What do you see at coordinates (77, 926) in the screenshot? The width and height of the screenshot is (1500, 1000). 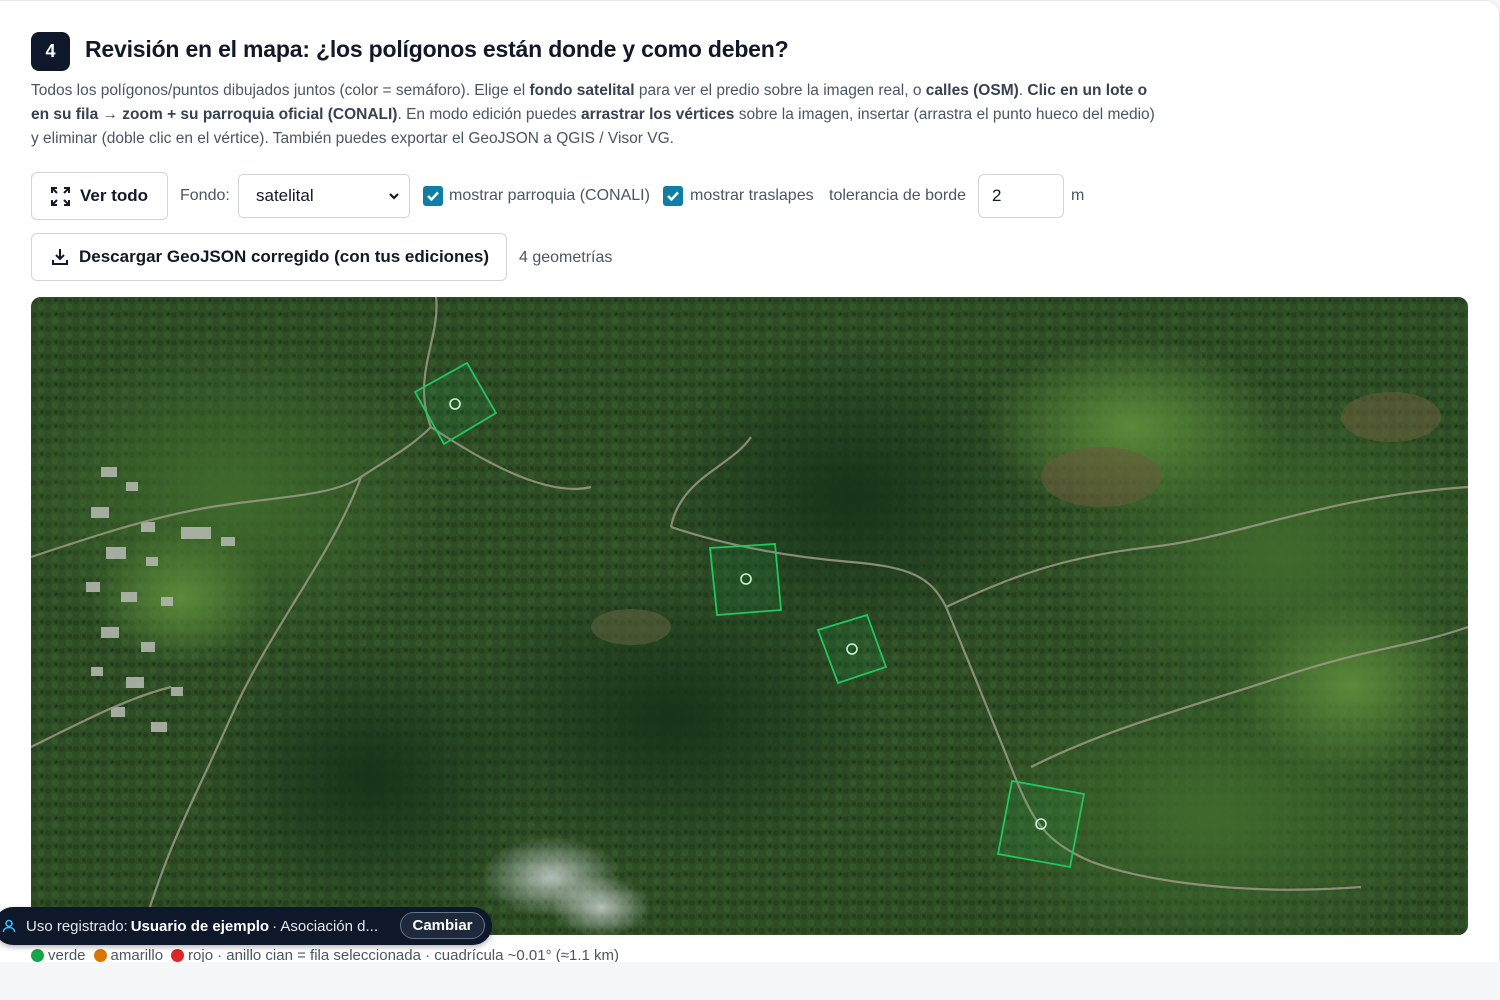 I see `session-prefix: Uso registrado:` at bounding box center [77, 926].